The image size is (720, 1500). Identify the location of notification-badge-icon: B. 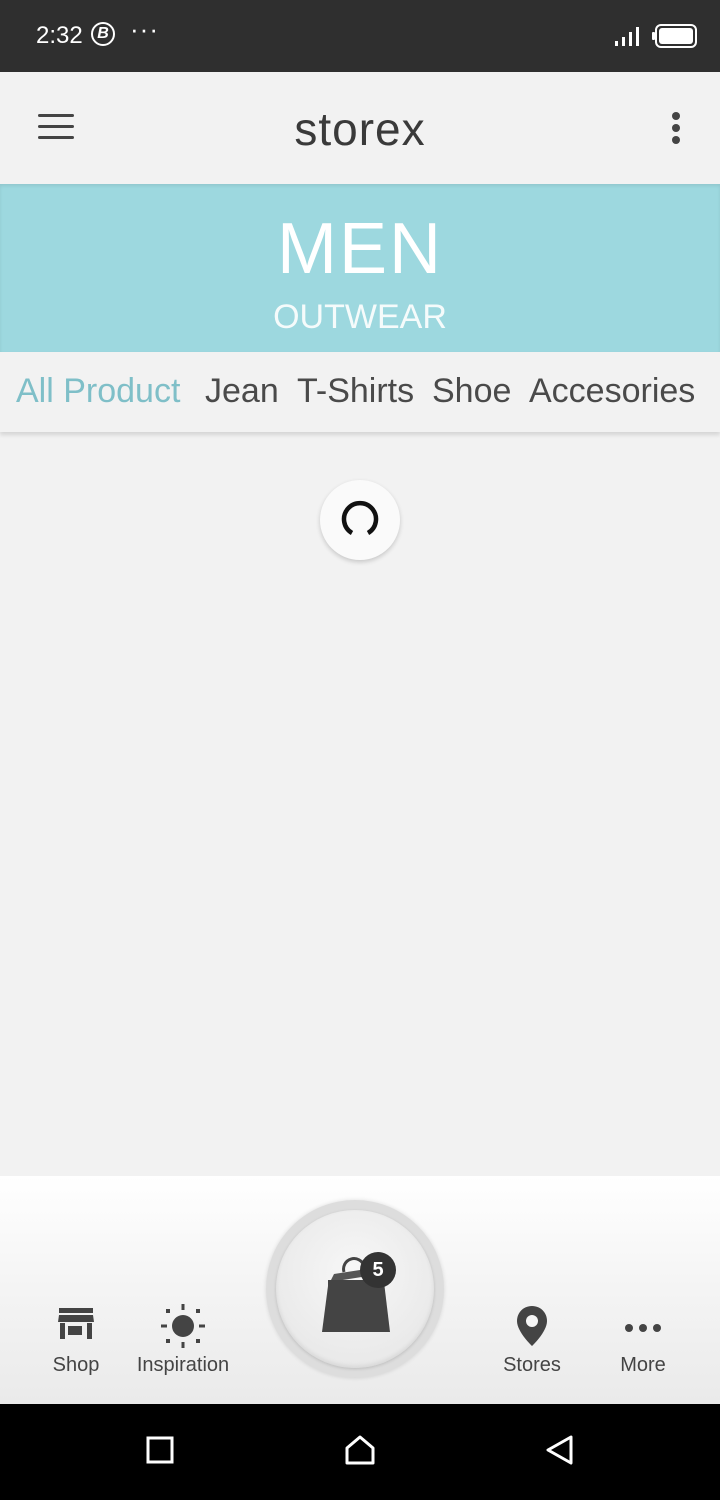
(103, 34).